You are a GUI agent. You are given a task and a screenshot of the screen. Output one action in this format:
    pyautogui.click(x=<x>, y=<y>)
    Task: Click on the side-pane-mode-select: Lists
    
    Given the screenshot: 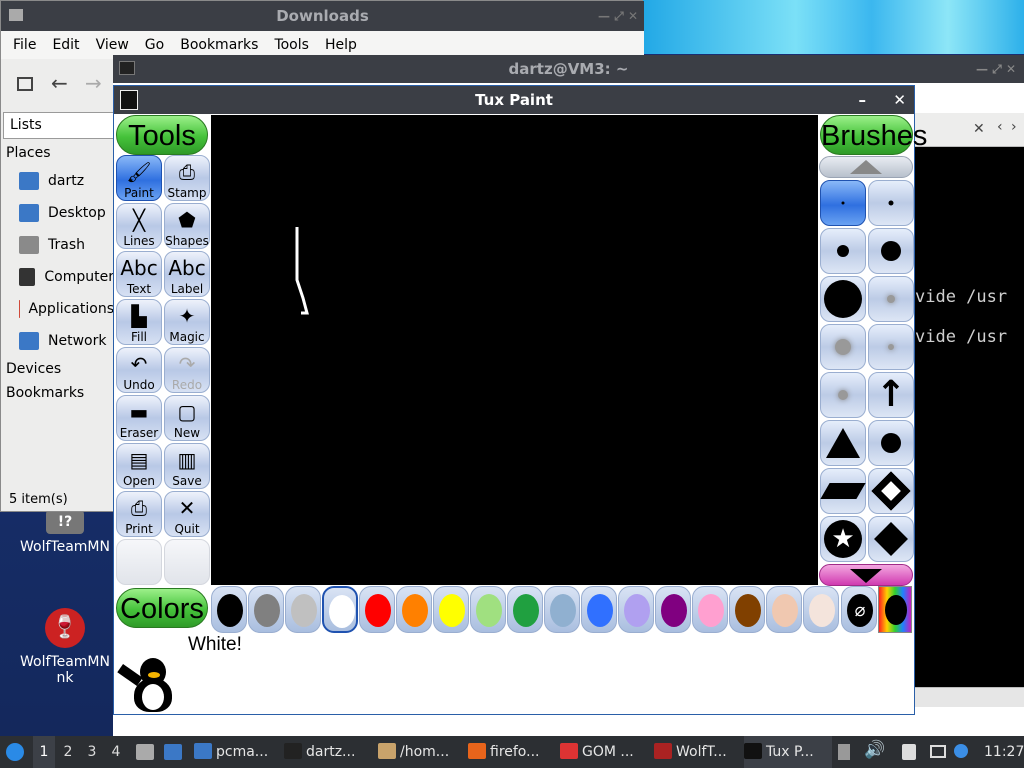 What is the action you would take?
    pyautogui.click(x=59, y=125)
    